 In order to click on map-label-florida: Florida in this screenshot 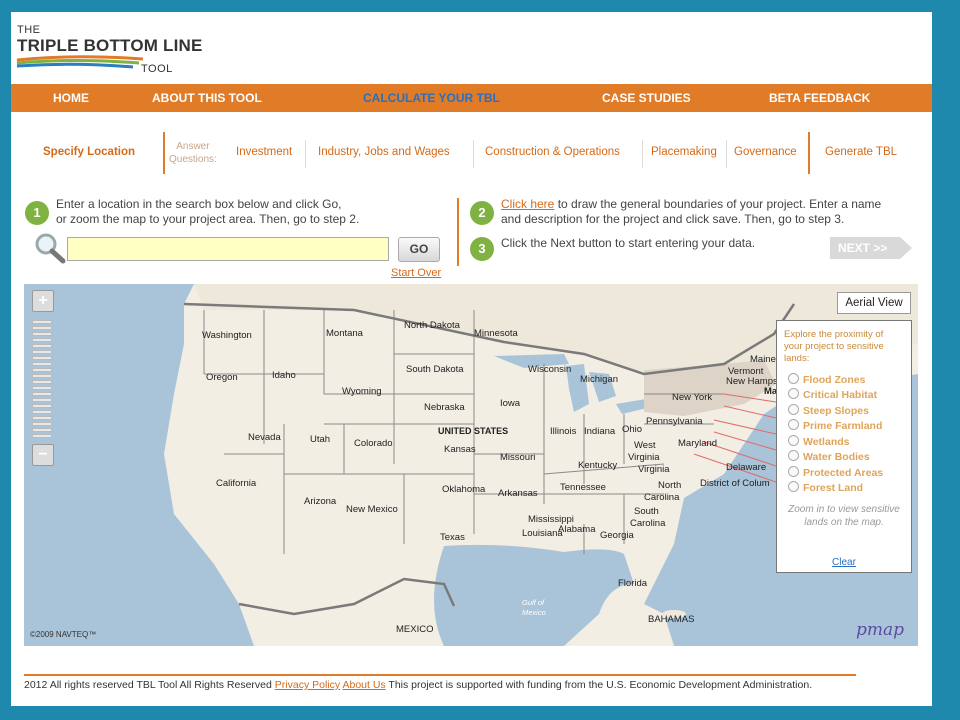, I will do `click(633, 583)`.